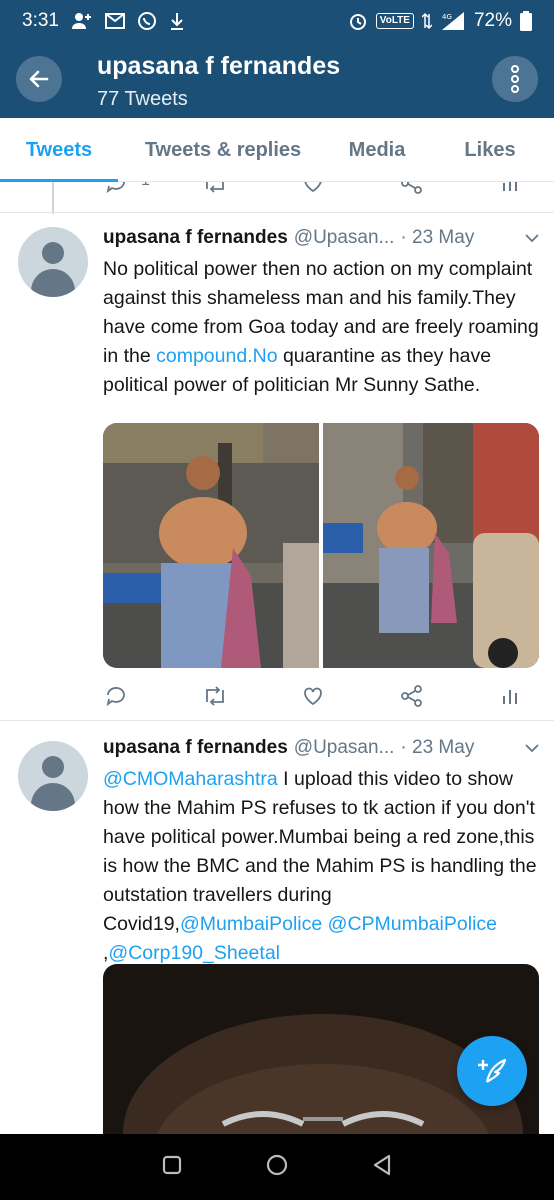 The image size is (554, 1200). I want to click on triangle-back-icon, so click(382, 1164).